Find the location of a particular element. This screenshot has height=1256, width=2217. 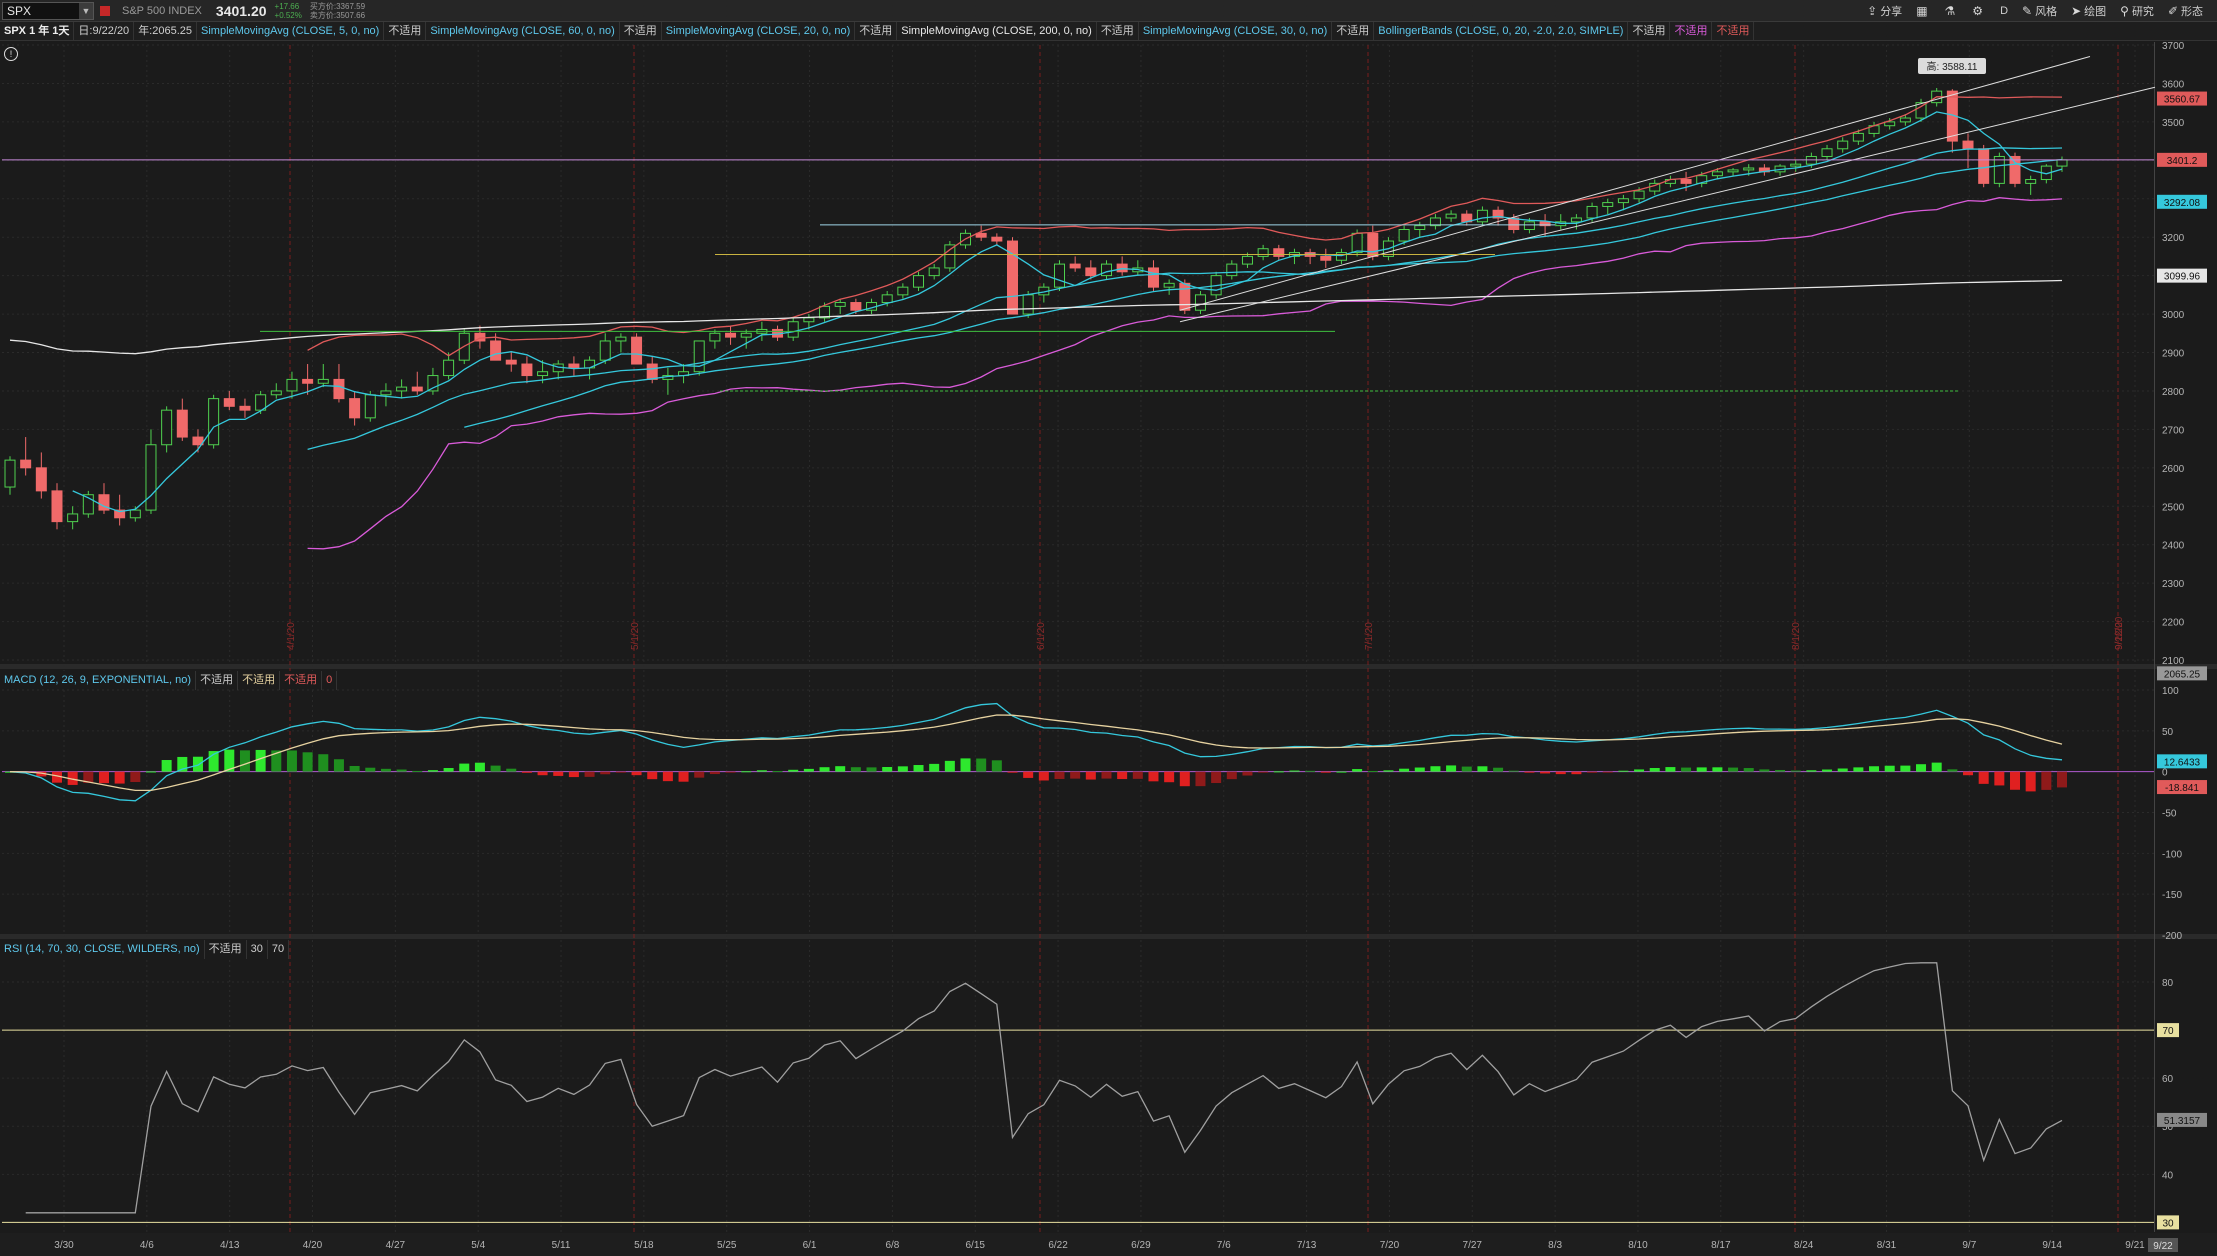

rsi-level-label: 30 is located at coordinates (2168, 1223).